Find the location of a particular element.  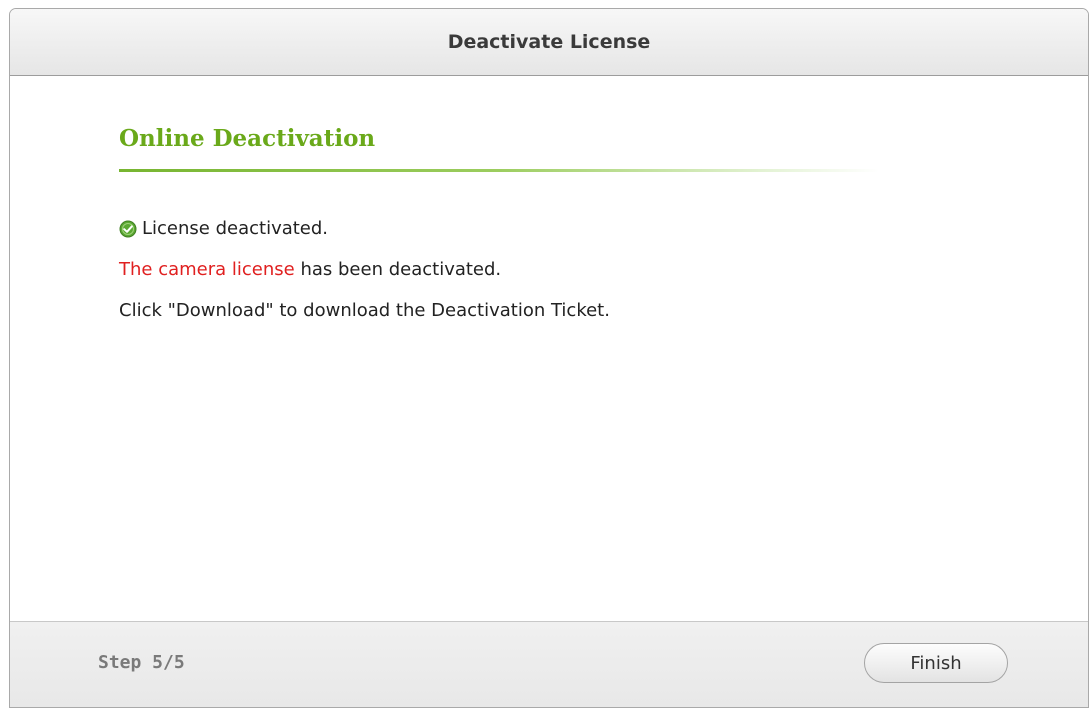

deactivated-suffix-text: has been deactivated. is located at coordinates (401, 269).